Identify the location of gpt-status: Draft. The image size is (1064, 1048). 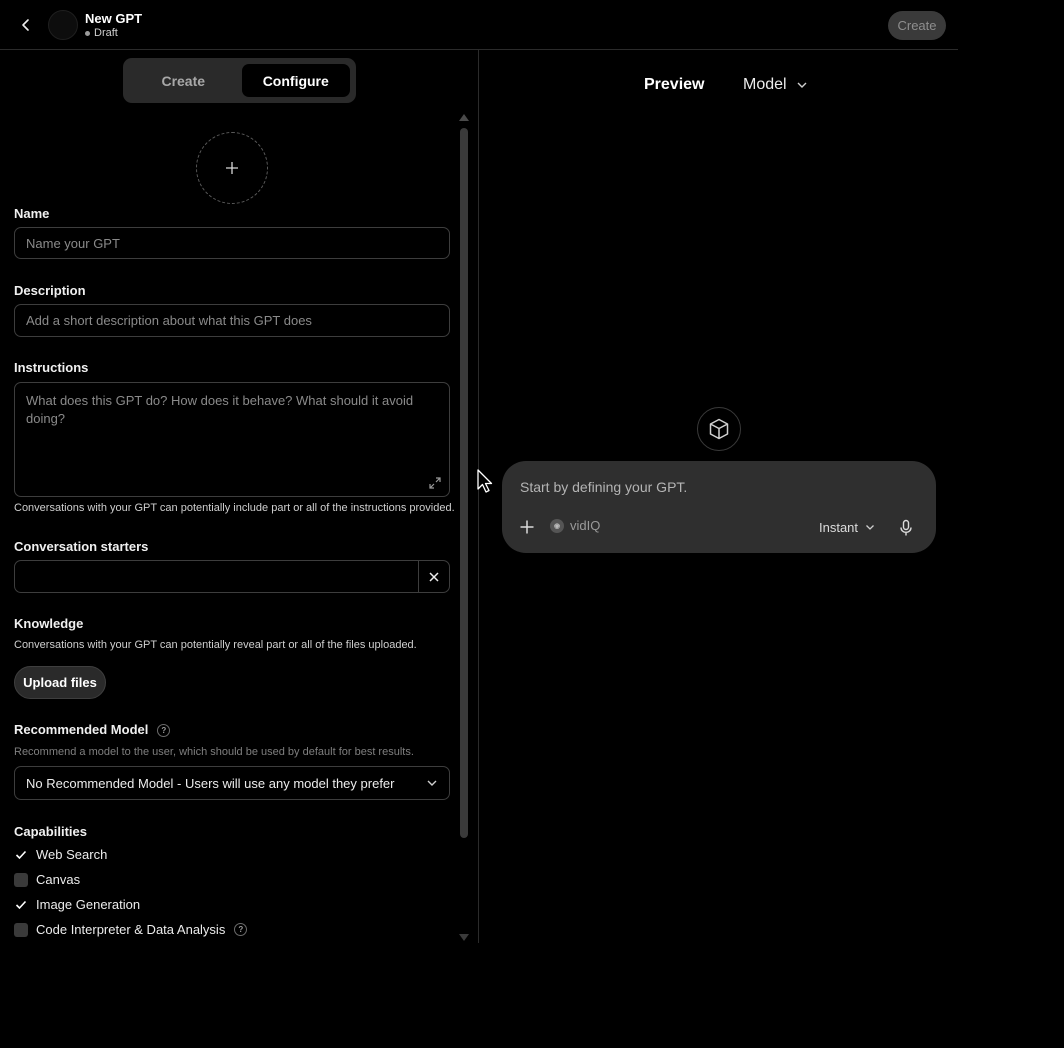
(101, 33).